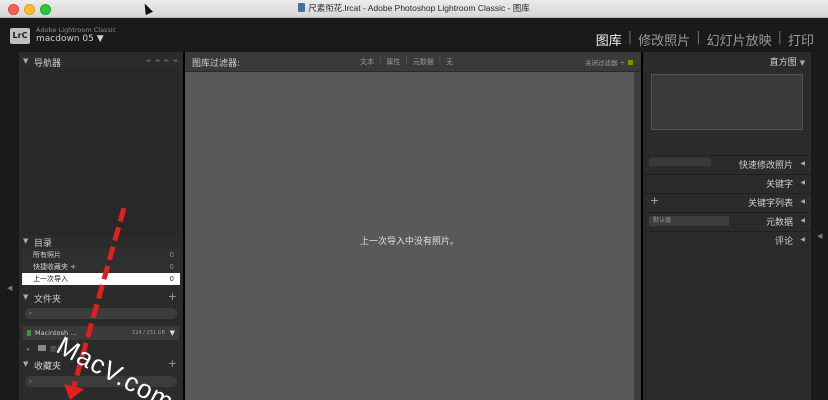 Image resolution: width=828 pixels, height=400 pixels. What do you see at coordinates (95, 303) in the screenshot?
I see `annotation-arrow` at bounding box center [95, 303].